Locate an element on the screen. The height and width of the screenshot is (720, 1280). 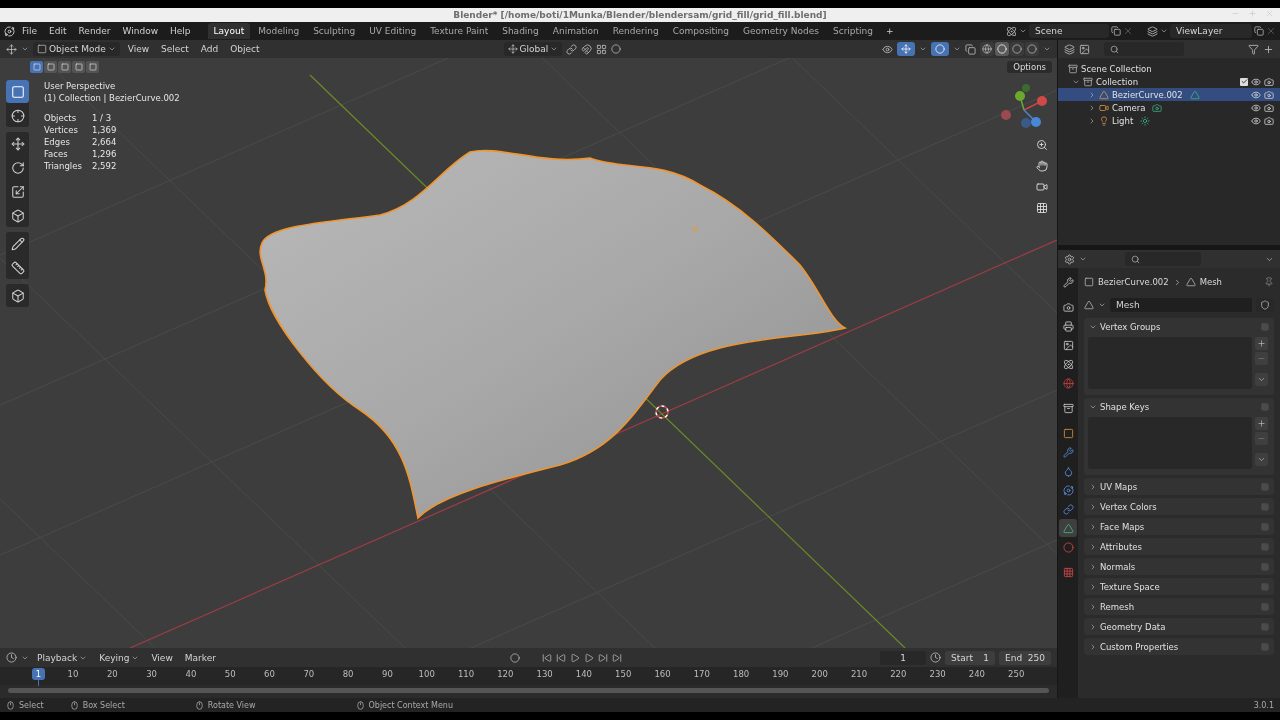
new-collection-icon is located at coordinates (1268, 49).